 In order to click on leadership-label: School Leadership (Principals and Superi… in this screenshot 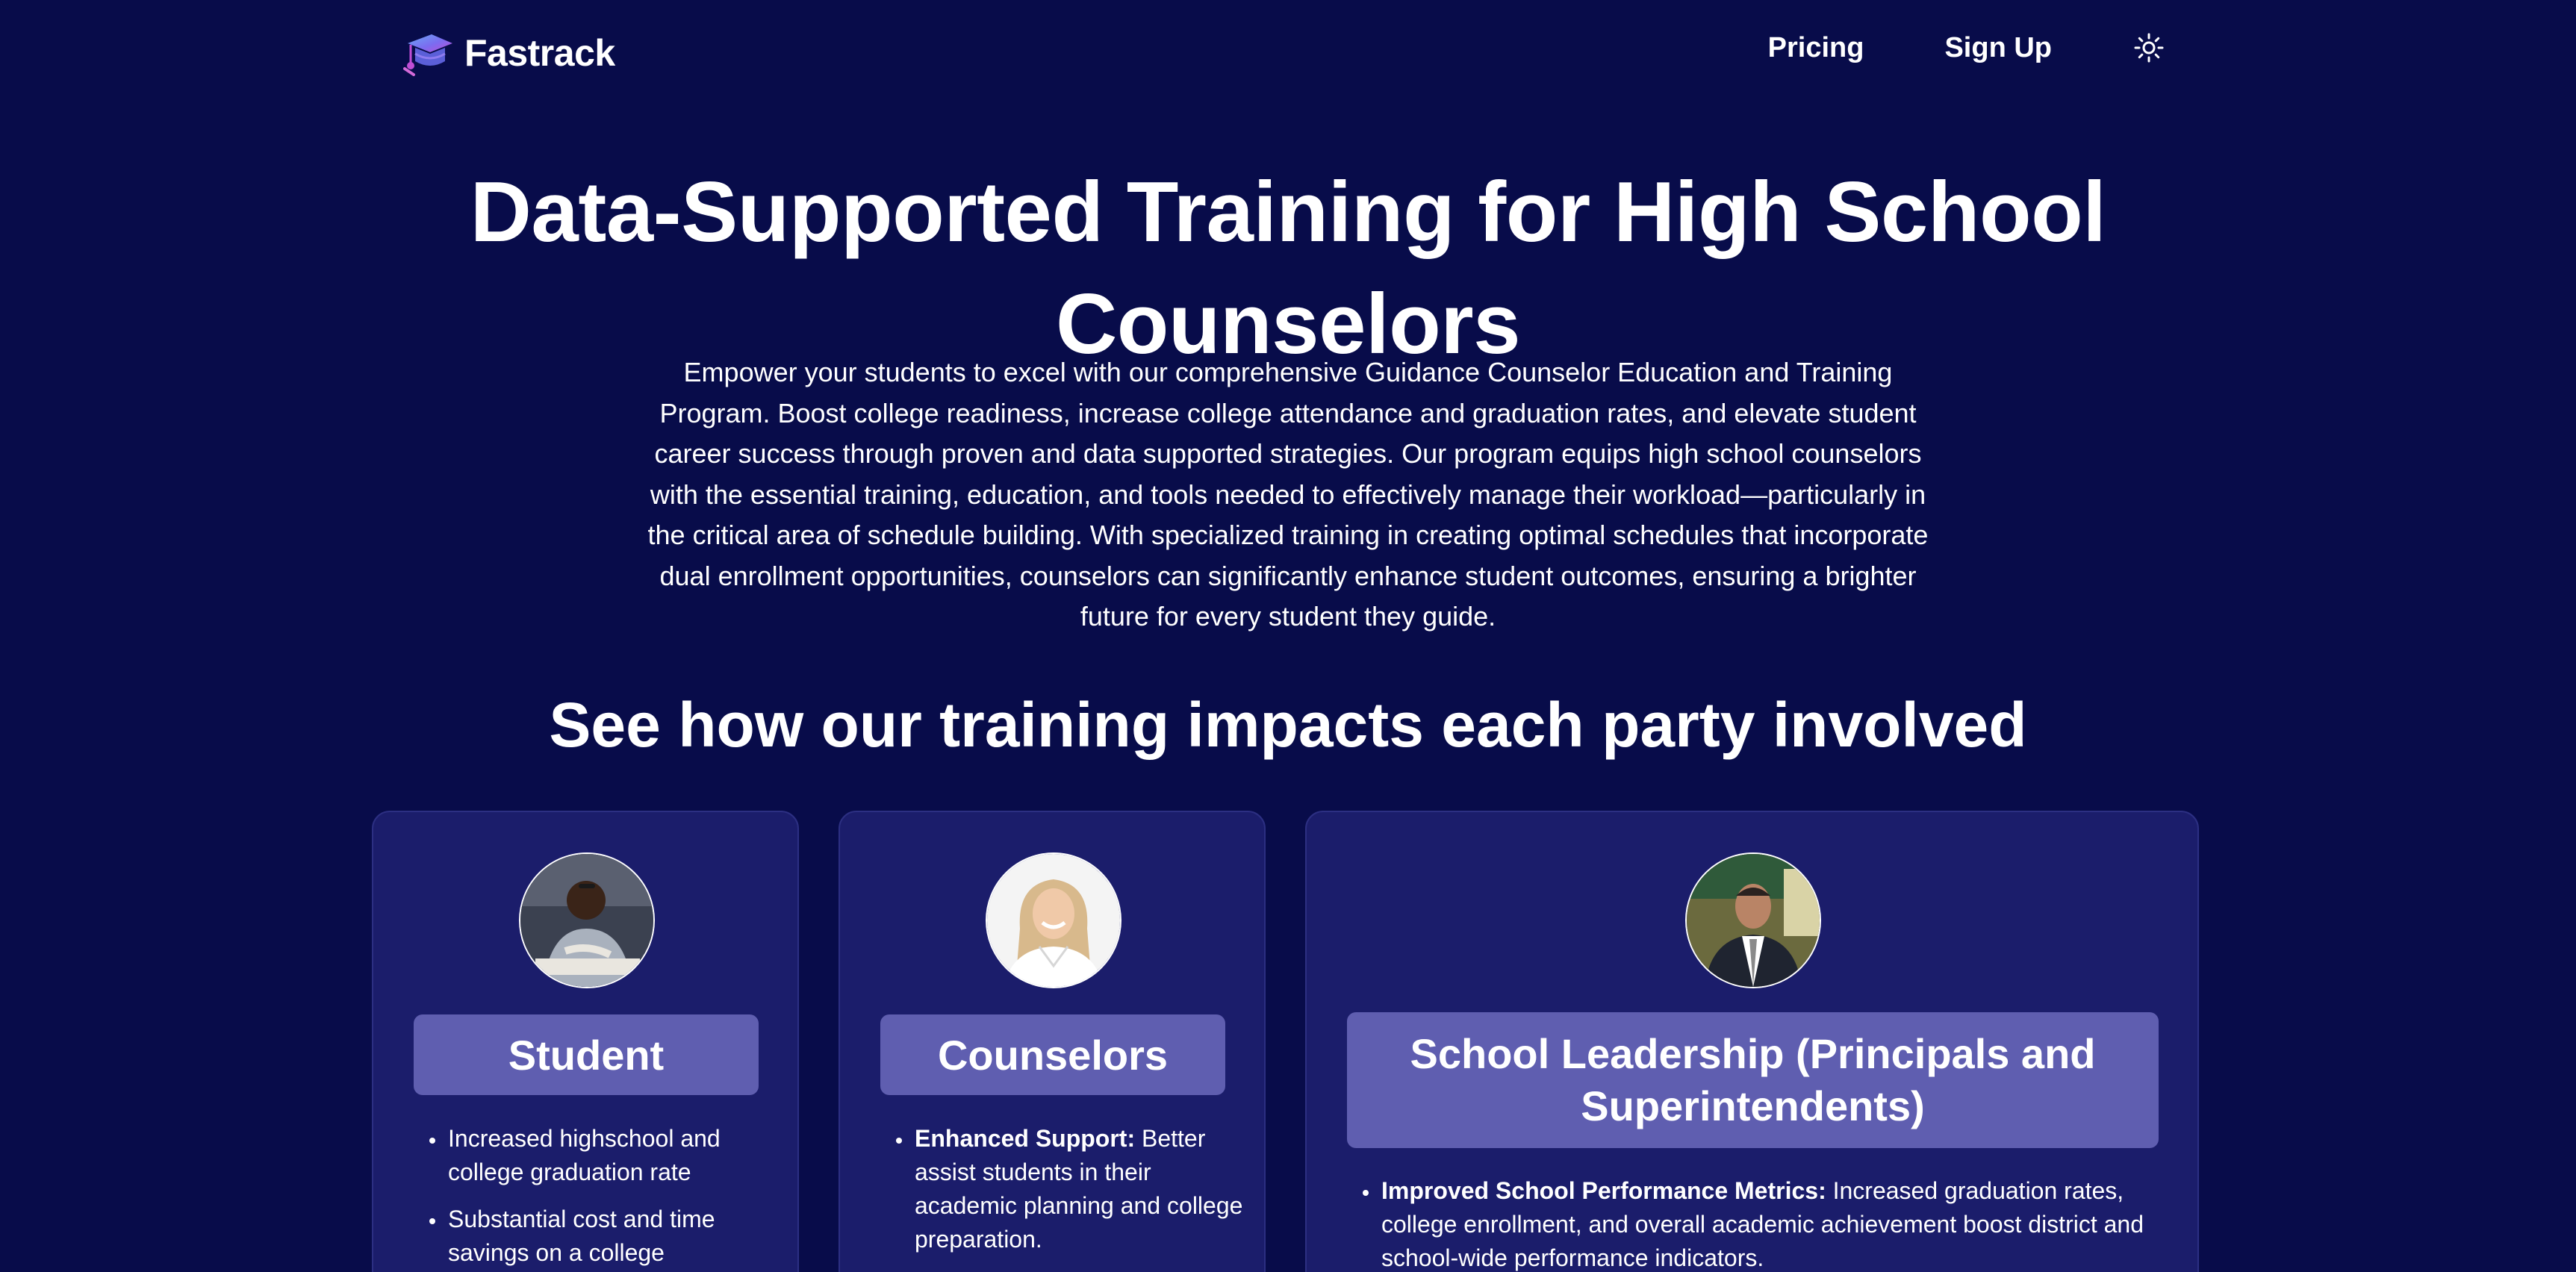, I will do `click(1753, 1080)`.